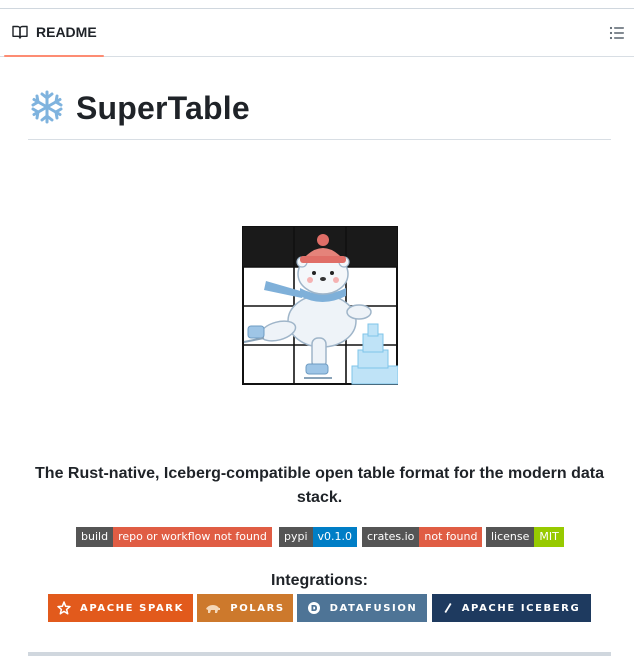 Image resolution: width=634 pixels, height=664 pixels. Describe the element at coordinates (64, 608) in the screenshot. I see `spark-star-icon` at that location.